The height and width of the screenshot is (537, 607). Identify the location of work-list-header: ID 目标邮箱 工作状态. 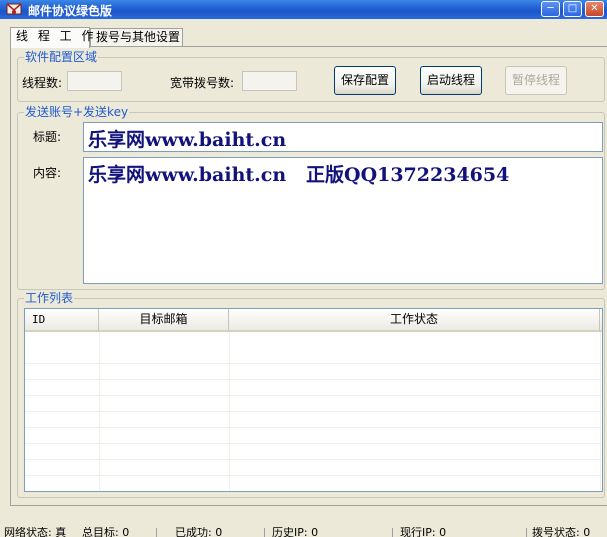
(313, 320).